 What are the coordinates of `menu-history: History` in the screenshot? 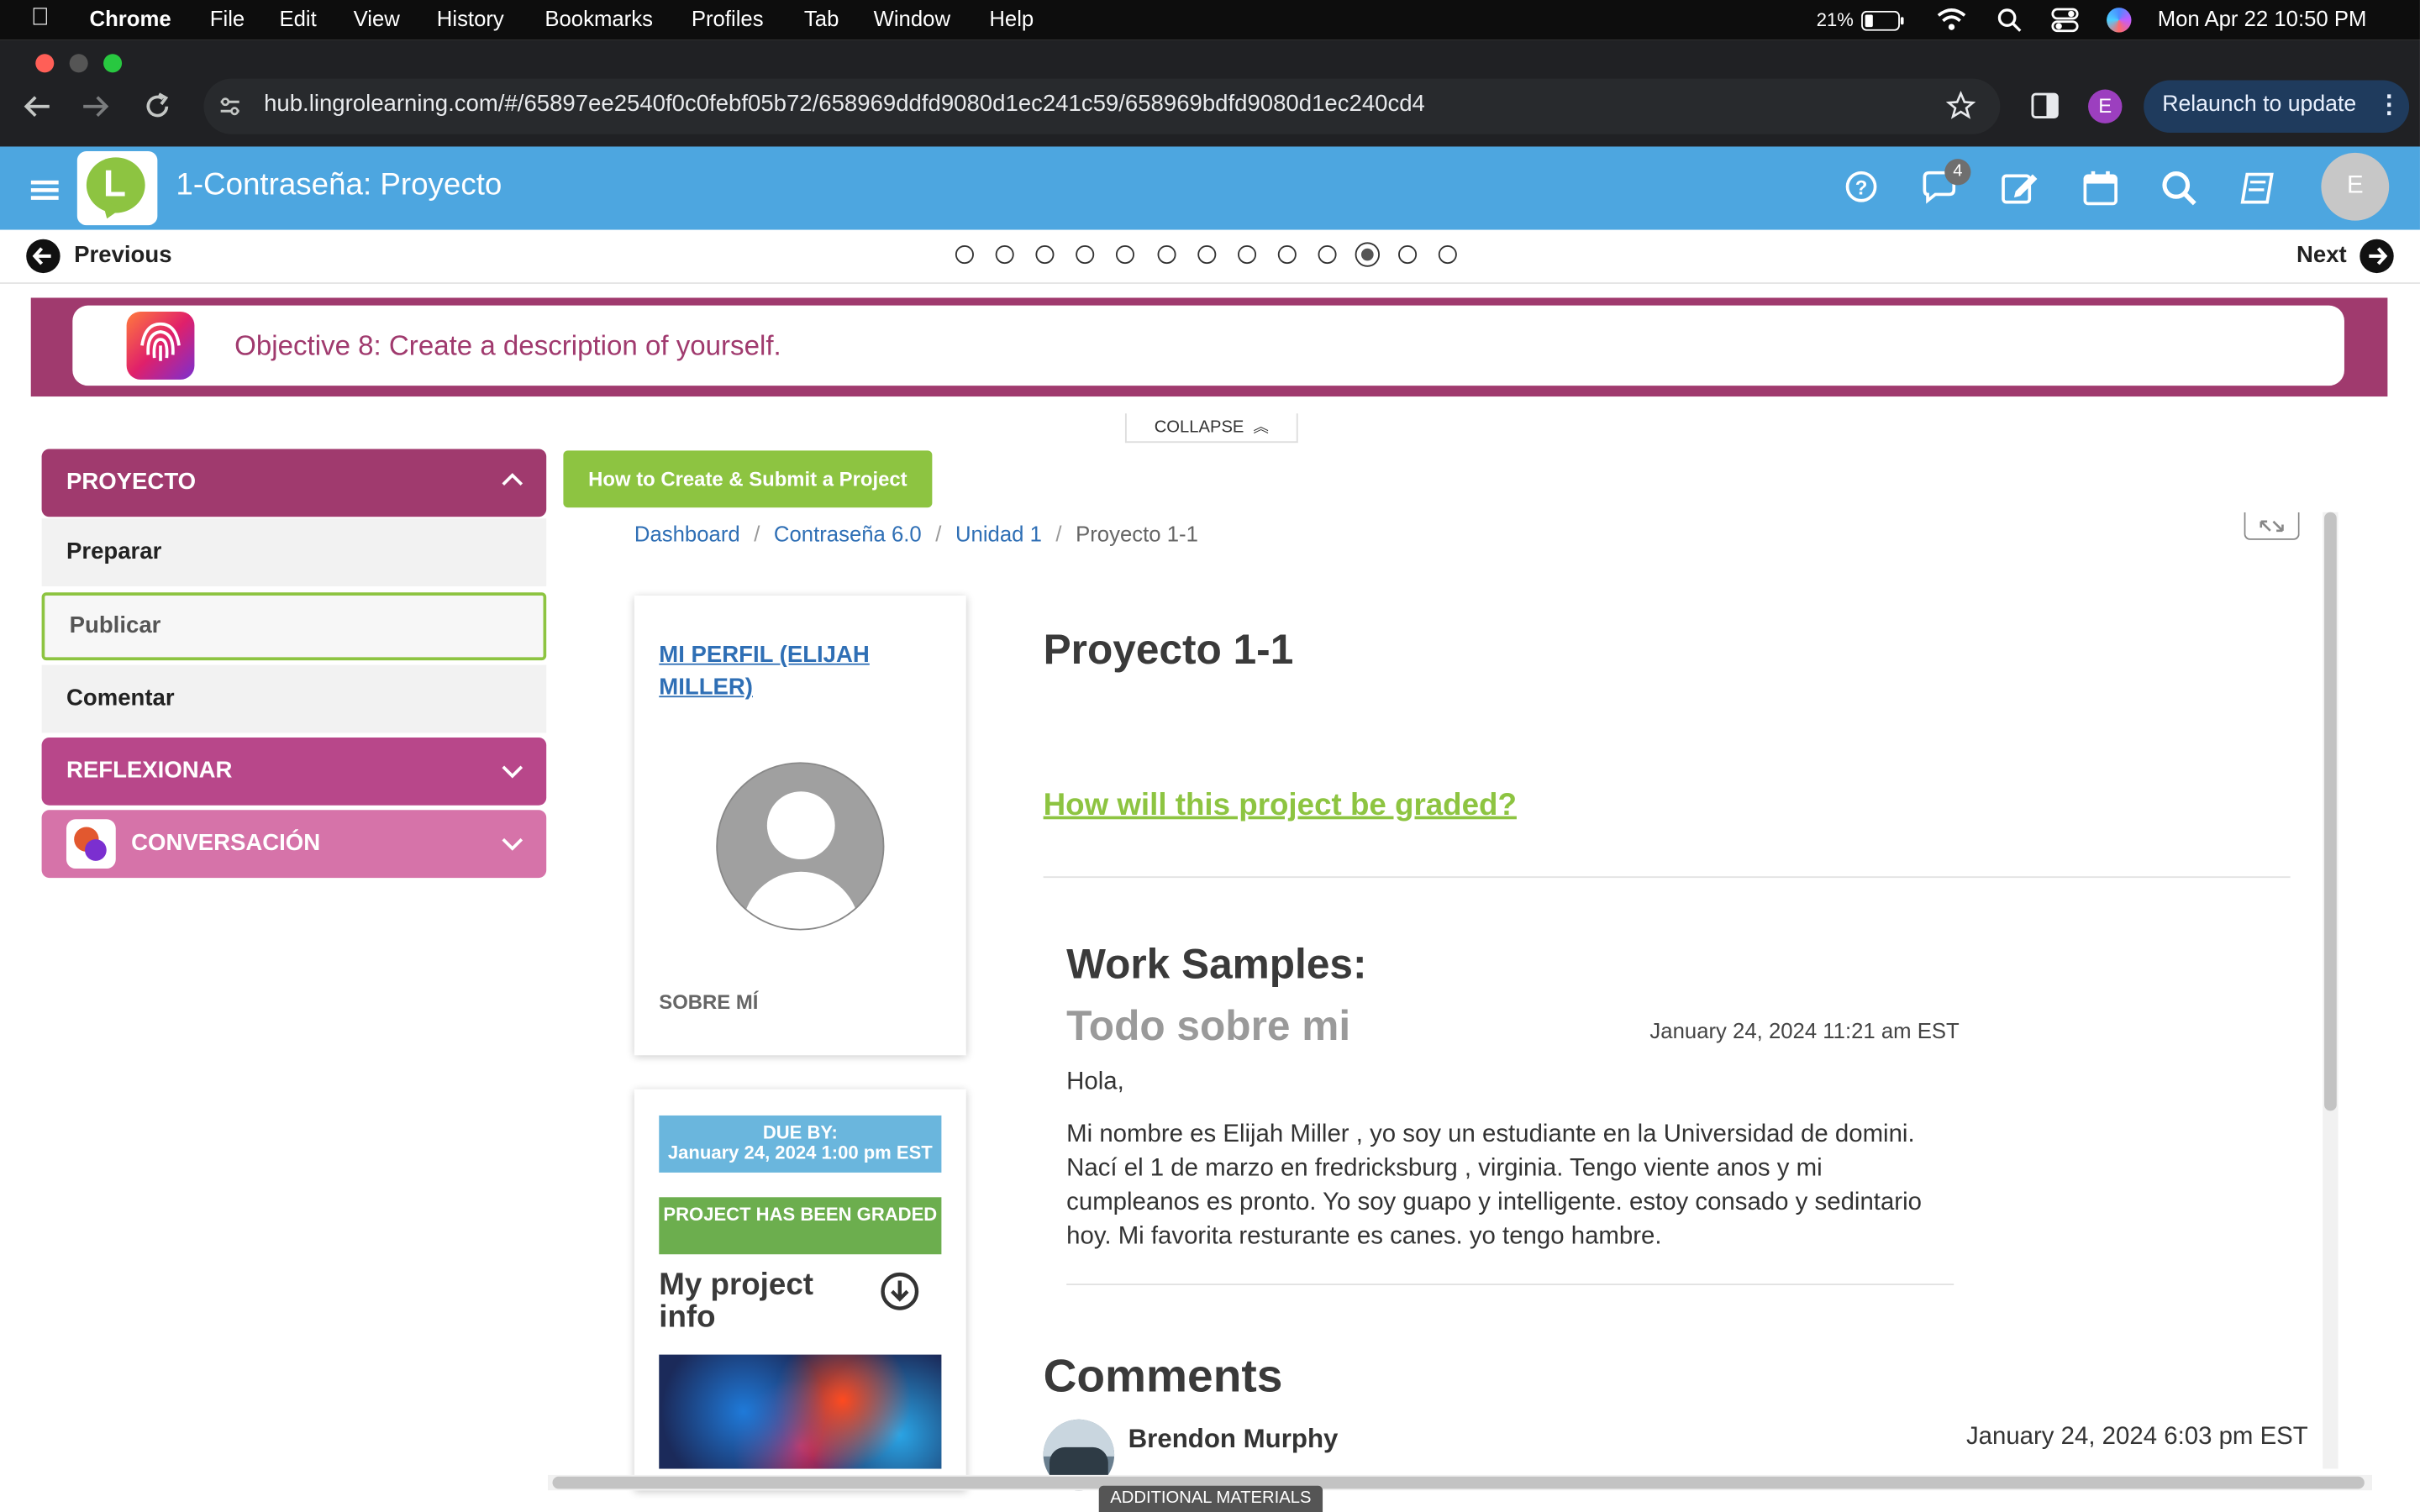 It's located at (470, 18).